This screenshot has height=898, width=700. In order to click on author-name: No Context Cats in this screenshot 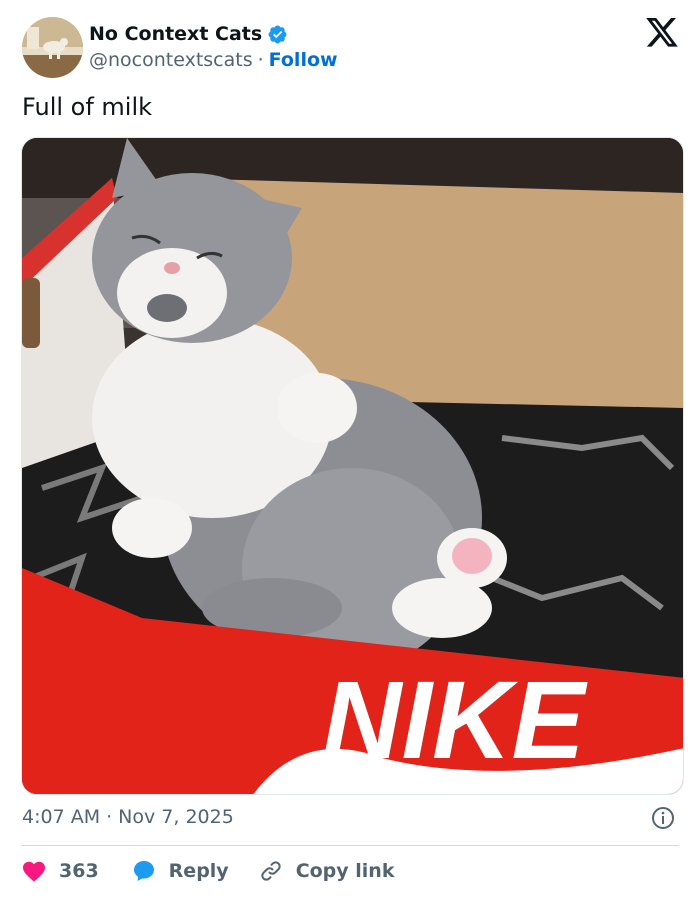, I will do `click(175, 34)`.